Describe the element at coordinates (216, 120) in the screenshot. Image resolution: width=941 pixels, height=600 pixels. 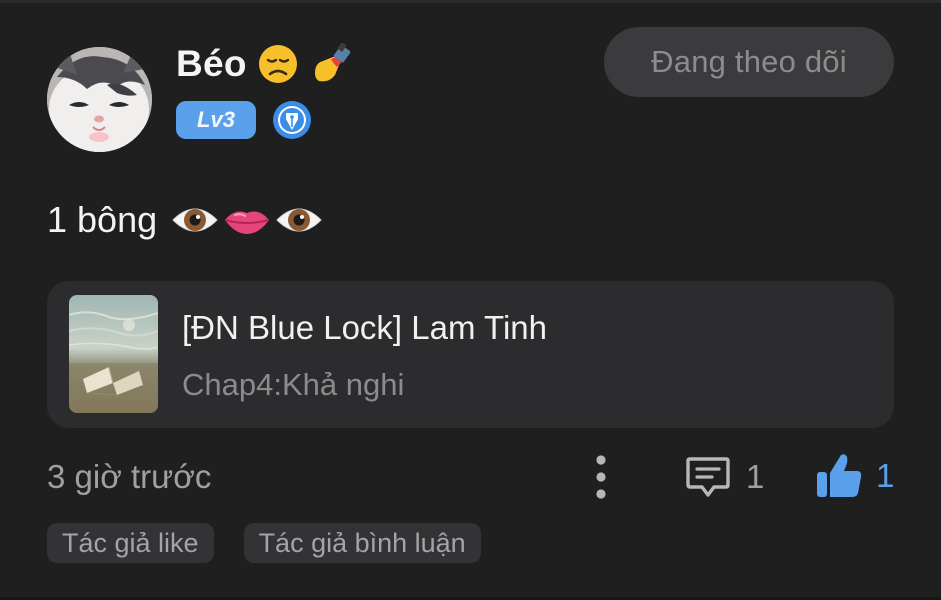
I see `level-badge: Lv3` at that location.